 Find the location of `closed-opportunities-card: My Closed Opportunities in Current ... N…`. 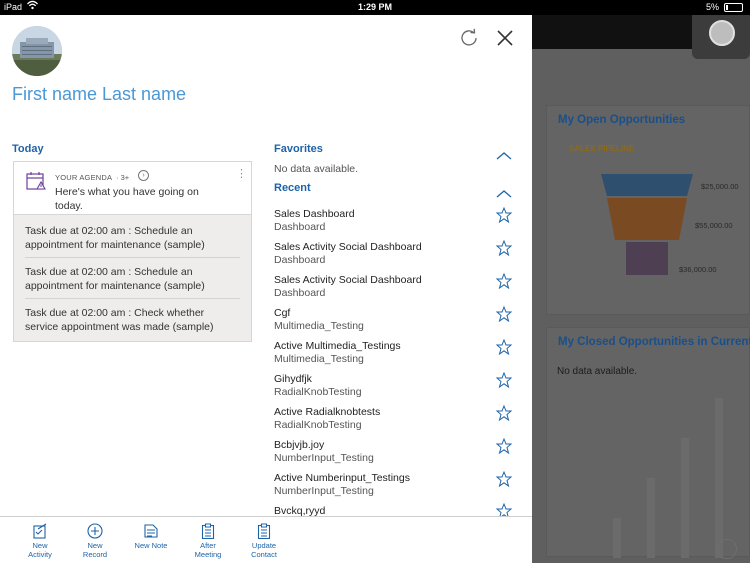

closed-opportunities-card: My Closed Opportunities in Current ... N… is located at coordinates (648, 442).